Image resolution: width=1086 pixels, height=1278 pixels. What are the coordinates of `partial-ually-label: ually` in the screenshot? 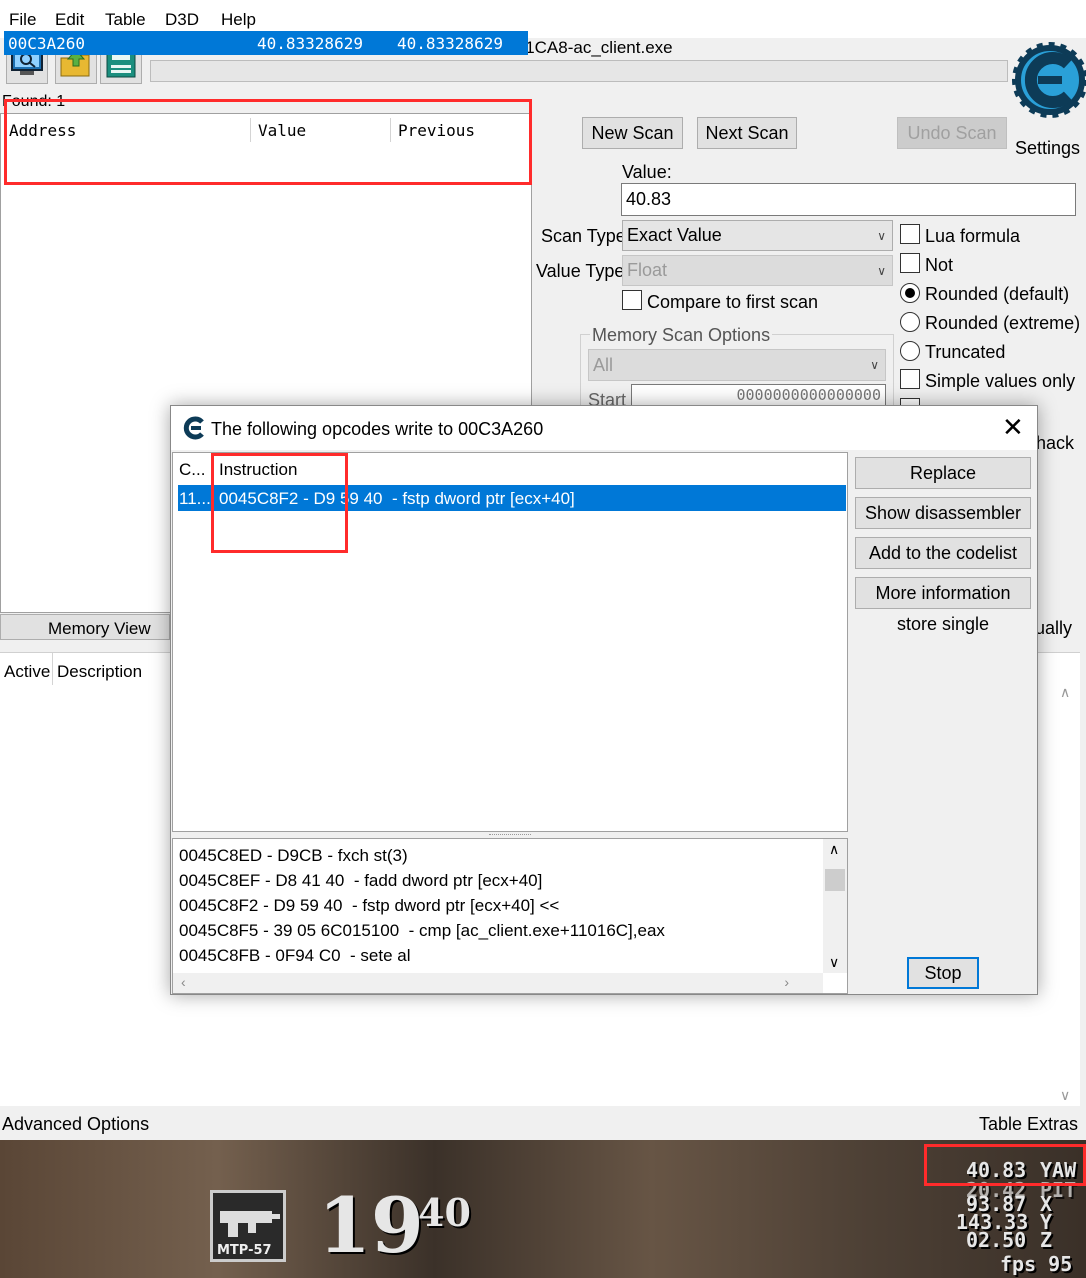 It's located at (1054, 628).